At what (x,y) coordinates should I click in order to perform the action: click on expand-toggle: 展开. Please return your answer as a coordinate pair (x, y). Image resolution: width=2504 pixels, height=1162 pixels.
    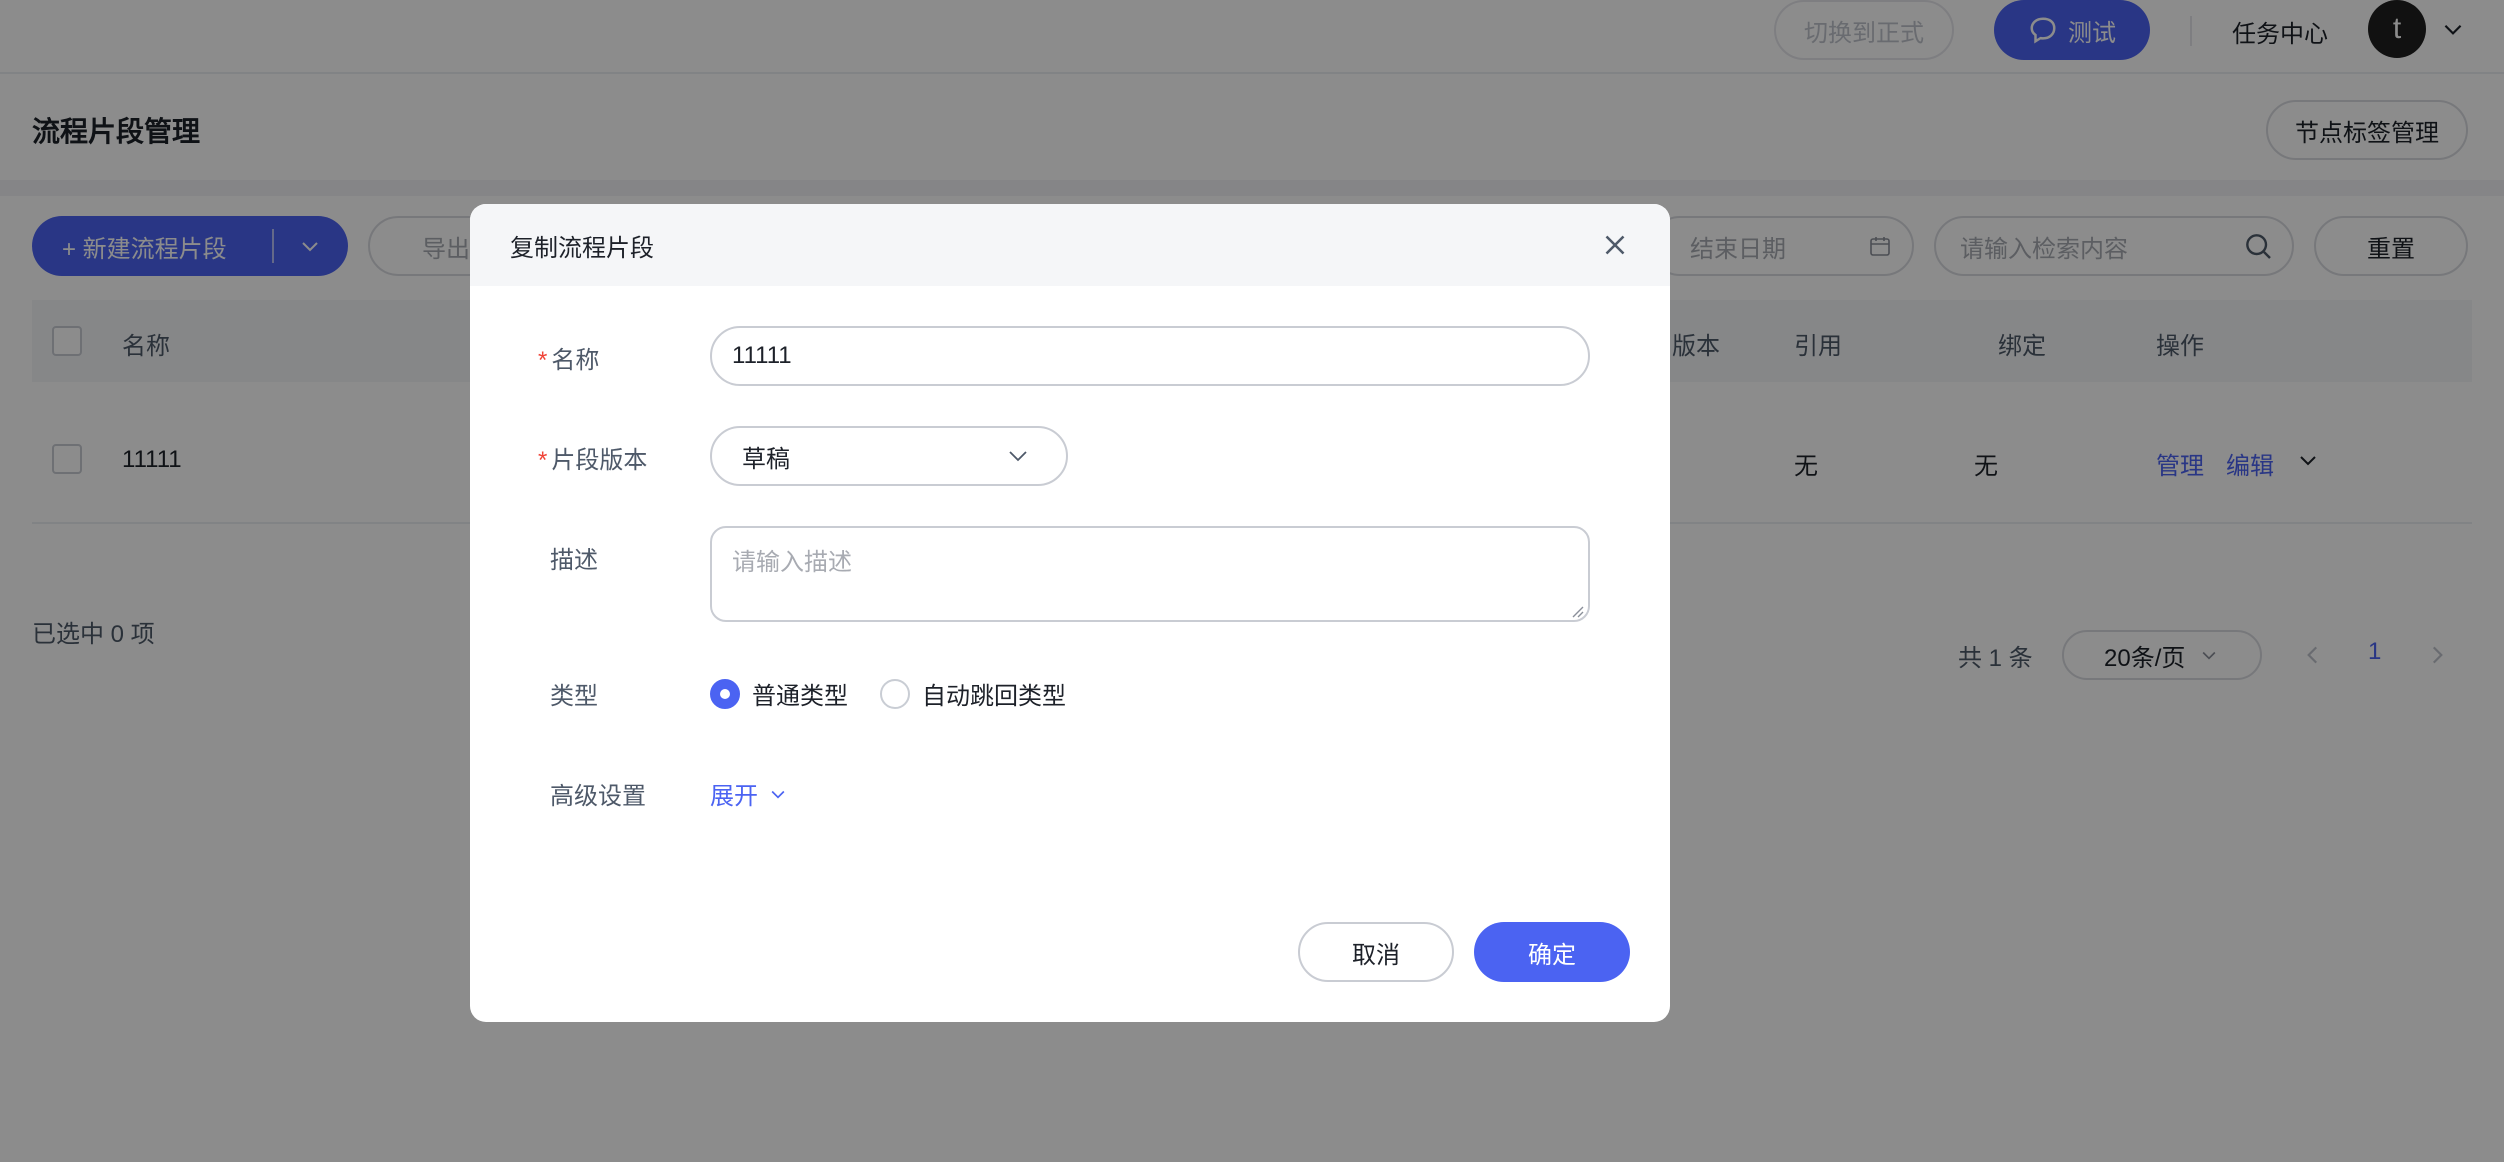
    Looking at the image, I should click on (749, 793).